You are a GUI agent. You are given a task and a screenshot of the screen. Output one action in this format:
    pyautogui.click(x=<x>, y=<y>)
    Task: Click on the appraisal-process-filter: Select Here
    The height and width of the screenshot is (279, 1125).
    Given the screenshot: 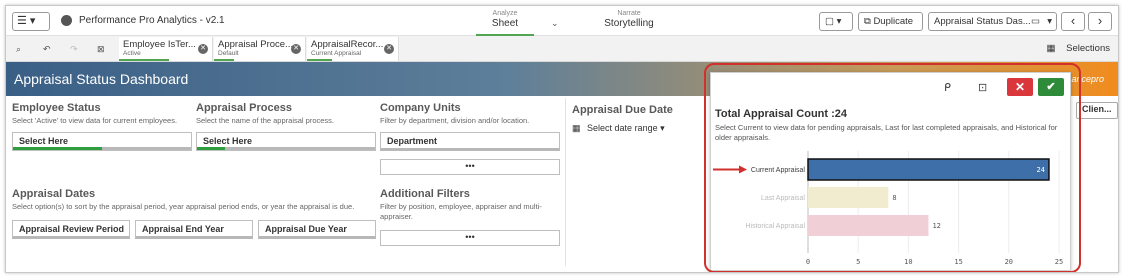 What is the action you would take?
    pyautogui.click(x=286, y=141)
    